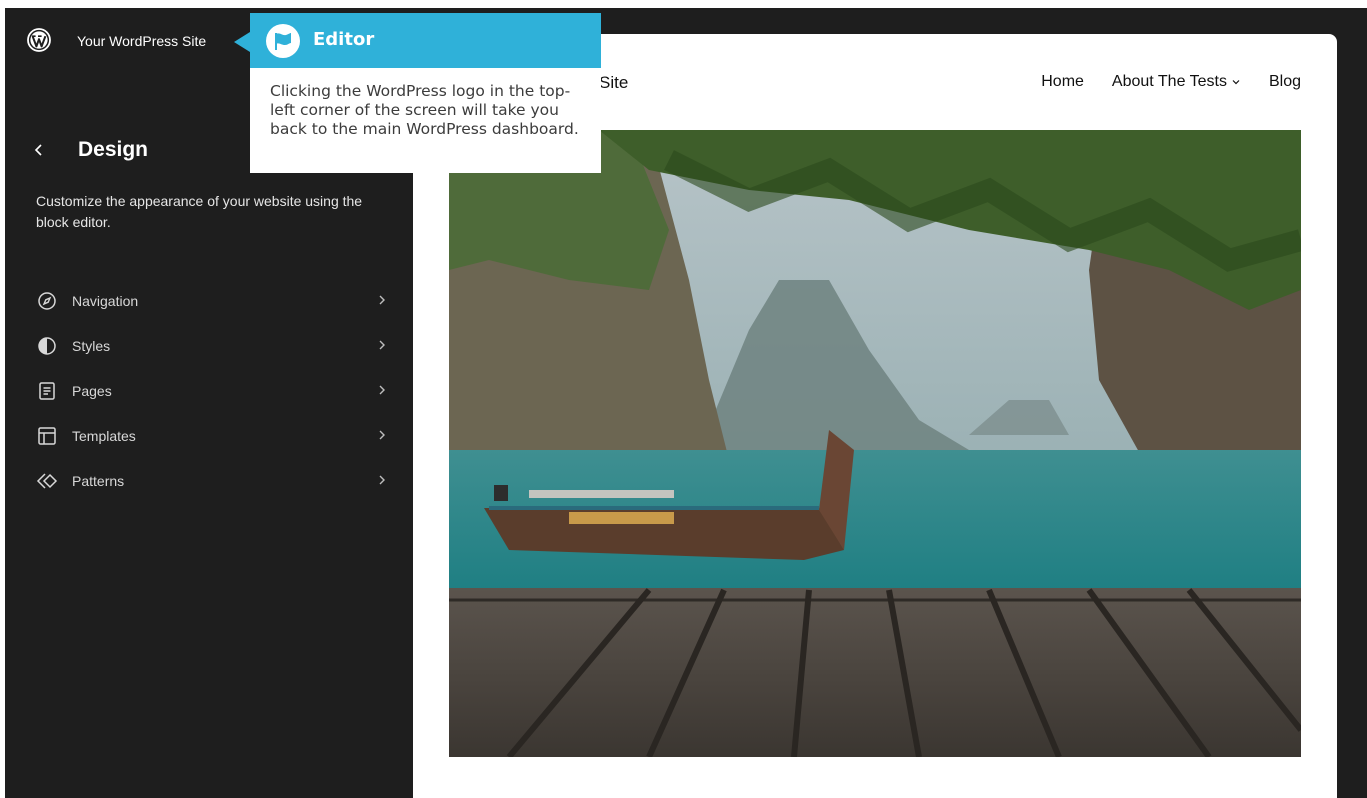  What do you see at coordinates (210, 480) in the screenshot?
I see `menu-item-patterns: Patterns` at bounding box center [210, 480].